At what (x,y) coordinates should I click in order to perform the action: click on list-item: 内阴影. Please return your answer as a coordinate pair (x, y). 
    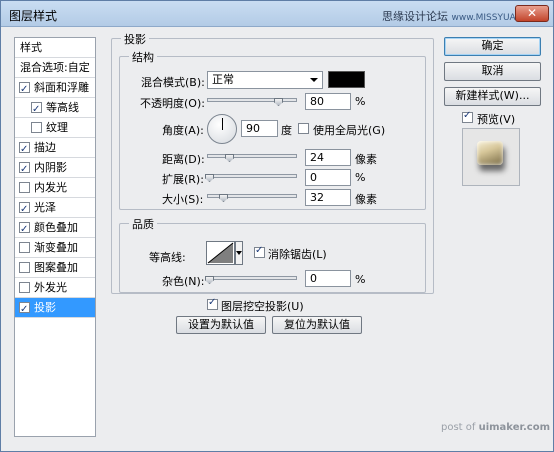
    Looking at the image, I should click on (55, 168).